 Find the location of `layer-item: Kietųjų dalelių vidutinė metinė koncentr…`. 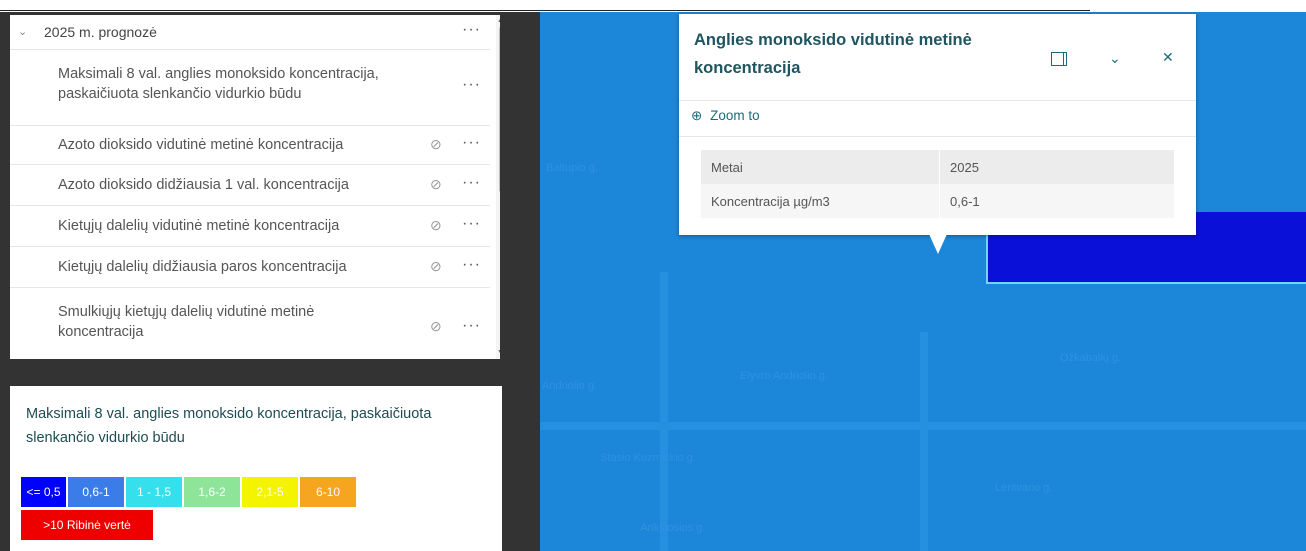

layer-item: Kietųjų dalelių vidutinė metinė koncentr… is located at coordinates (250, 226).